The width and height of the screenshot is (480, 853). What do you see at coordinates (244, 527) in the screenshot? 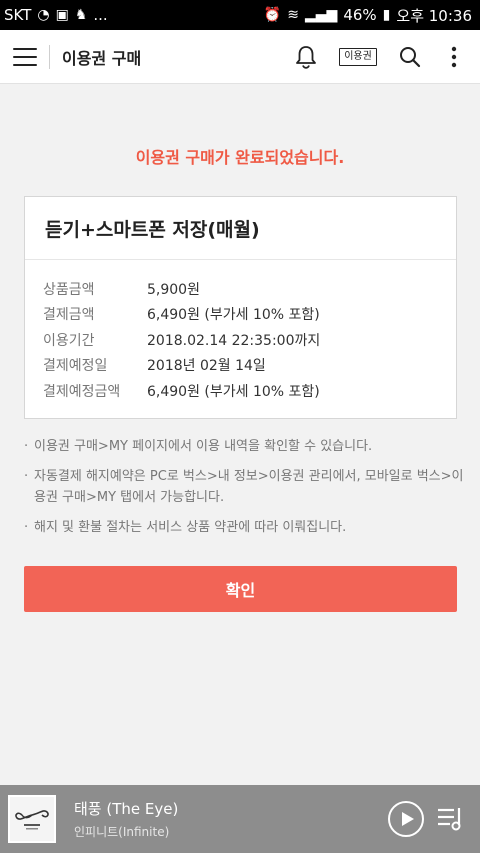
I see `info-note: 해지 및 환불 절차는 서비스 상품 약관에 따라 이뤄집니다.` at bounding box center [244, 527].